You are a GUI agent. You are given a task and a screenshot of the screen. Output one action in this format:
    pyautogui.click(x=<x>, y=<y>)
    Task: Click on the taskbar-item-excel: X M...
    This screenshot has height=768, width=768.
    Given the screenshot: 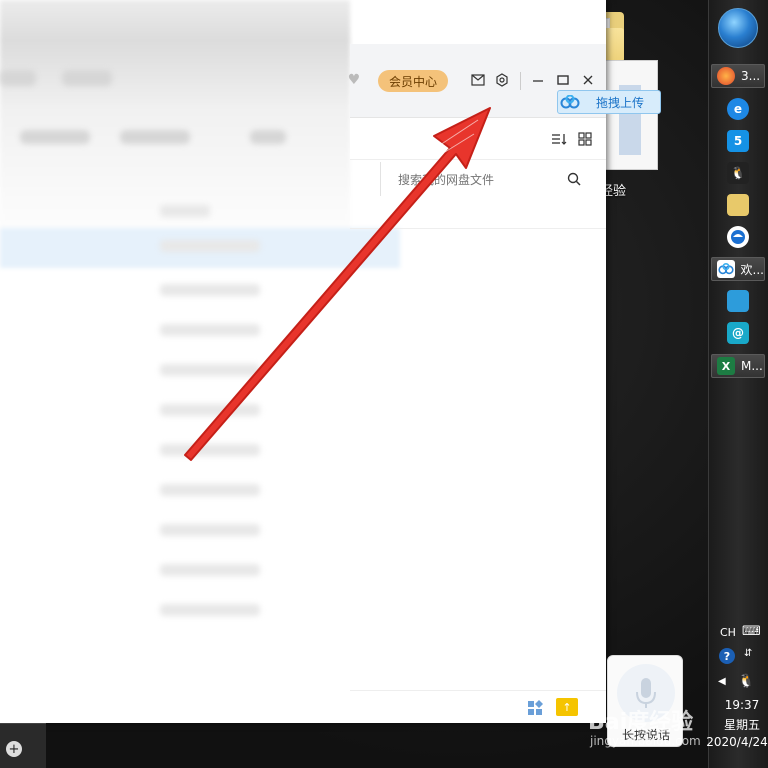 What is the action you would take?
    pyautogui.click(x=738, y=366)
    